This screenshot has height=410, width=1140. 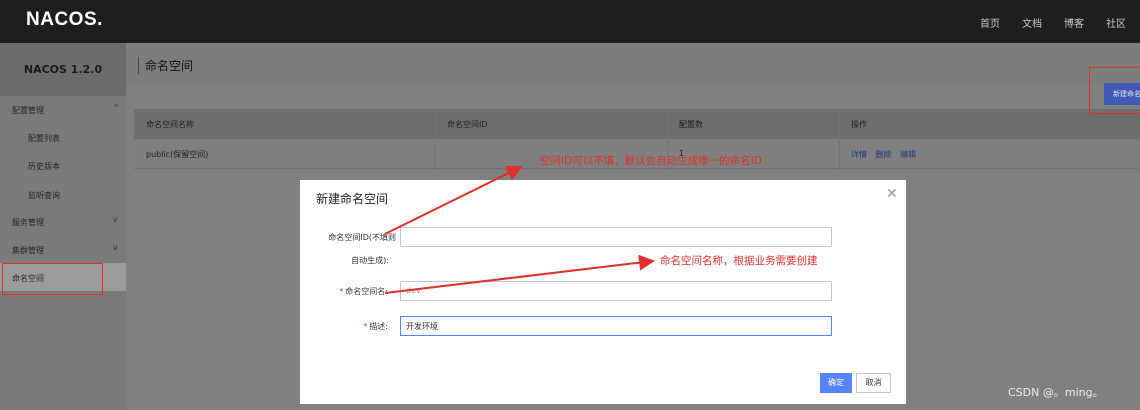 I want to click on col-header-count: 配置数, so click(x=691, y=124).